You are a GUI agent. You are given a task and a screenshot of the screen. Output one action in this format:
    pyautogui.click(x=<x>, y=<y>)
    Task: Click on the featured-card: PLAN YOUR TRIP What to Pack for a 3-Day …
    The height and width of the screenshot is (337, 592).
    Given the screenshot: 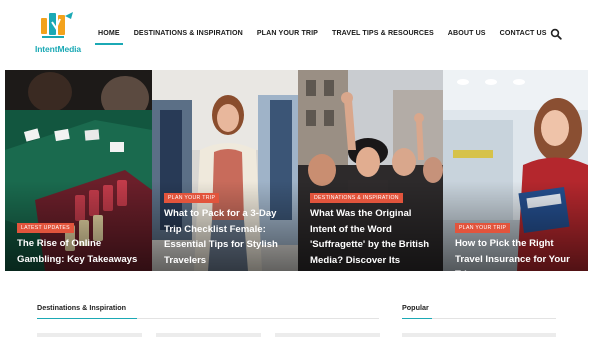 What is the action you would take?
    pyautogui.click(x=225, y=170)
    